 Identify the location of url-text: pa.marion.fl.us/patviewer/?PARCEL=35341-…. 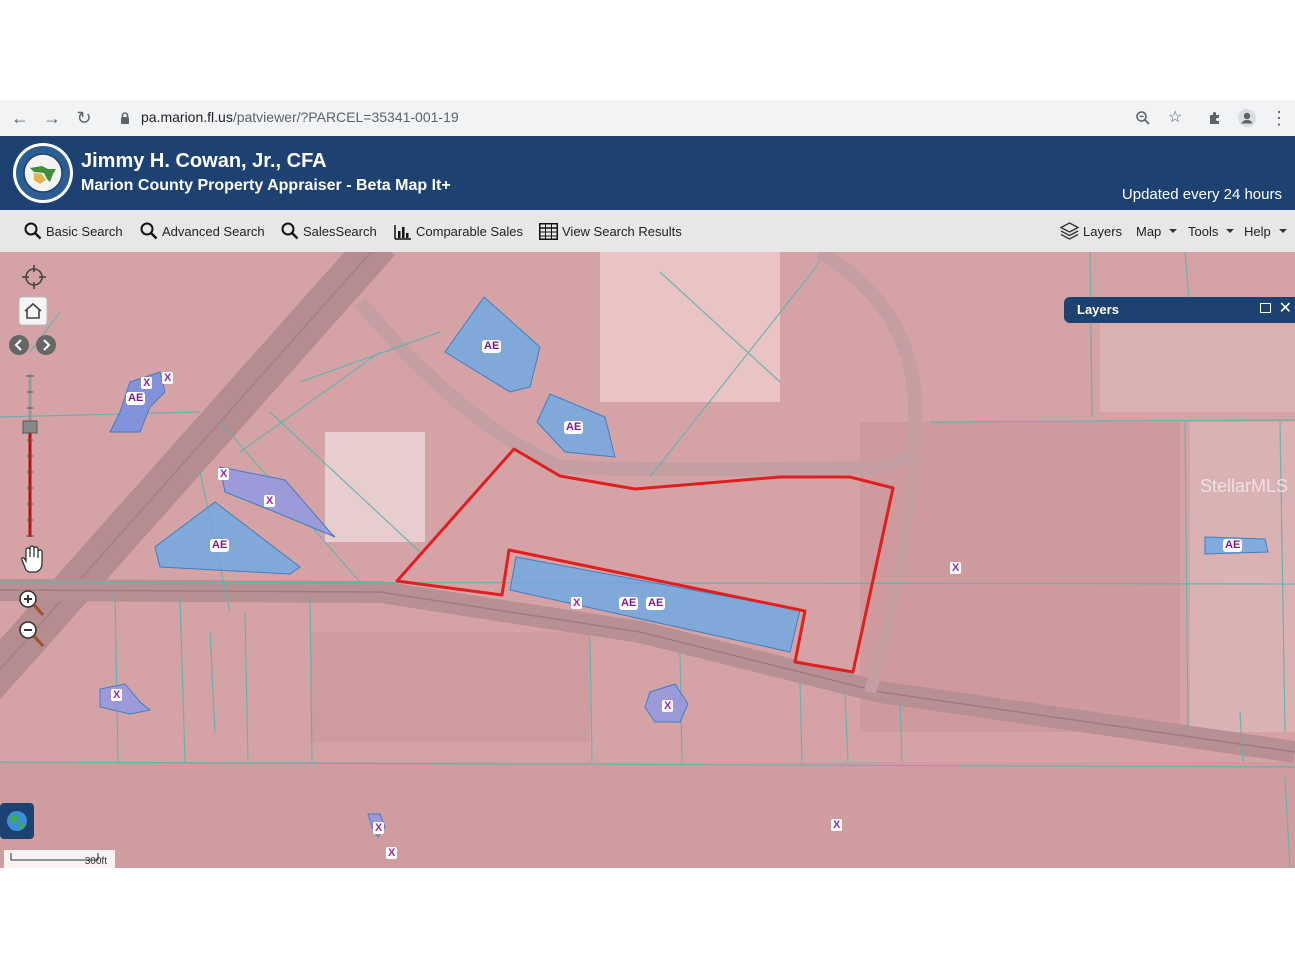
(300, 117).